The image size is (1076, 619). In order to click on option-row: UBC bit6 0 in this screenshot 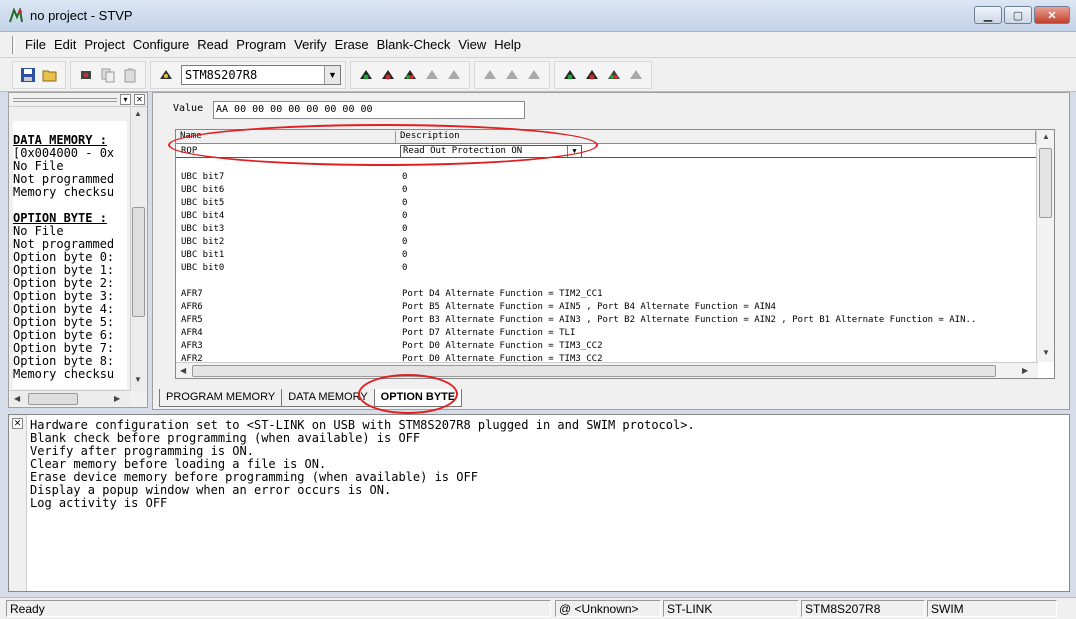, I will do `click(606, 190)`.